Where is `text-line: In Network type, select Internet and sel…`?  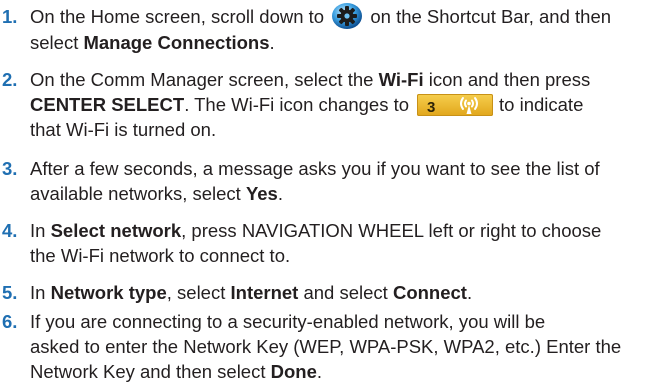 text-line: In Network type, select Internet and sel… is located at coordinates (343, 292).